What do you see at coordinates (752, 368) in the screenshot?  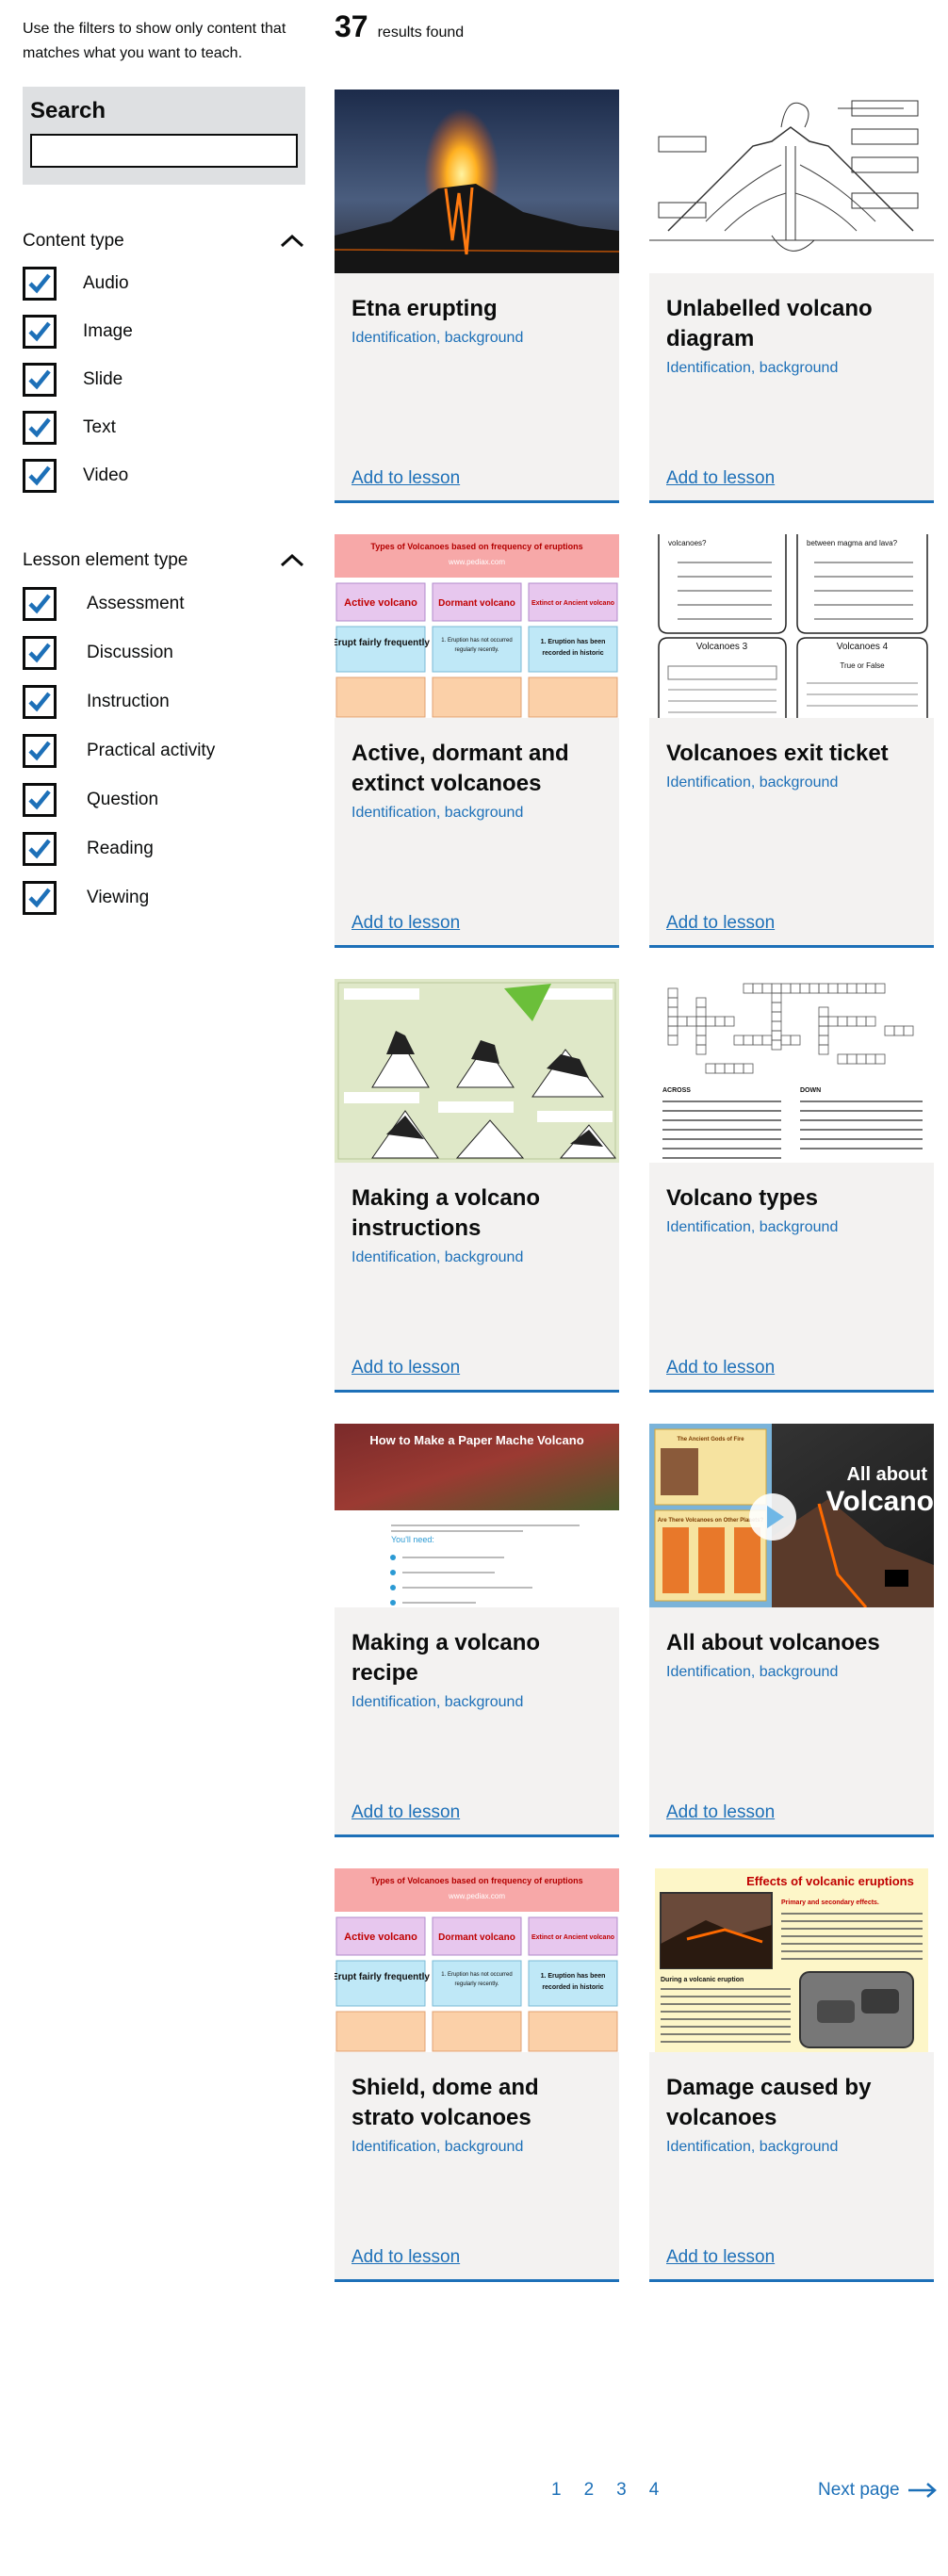 I see `card-tags: Identification, background` at bounding box center [752, 368].